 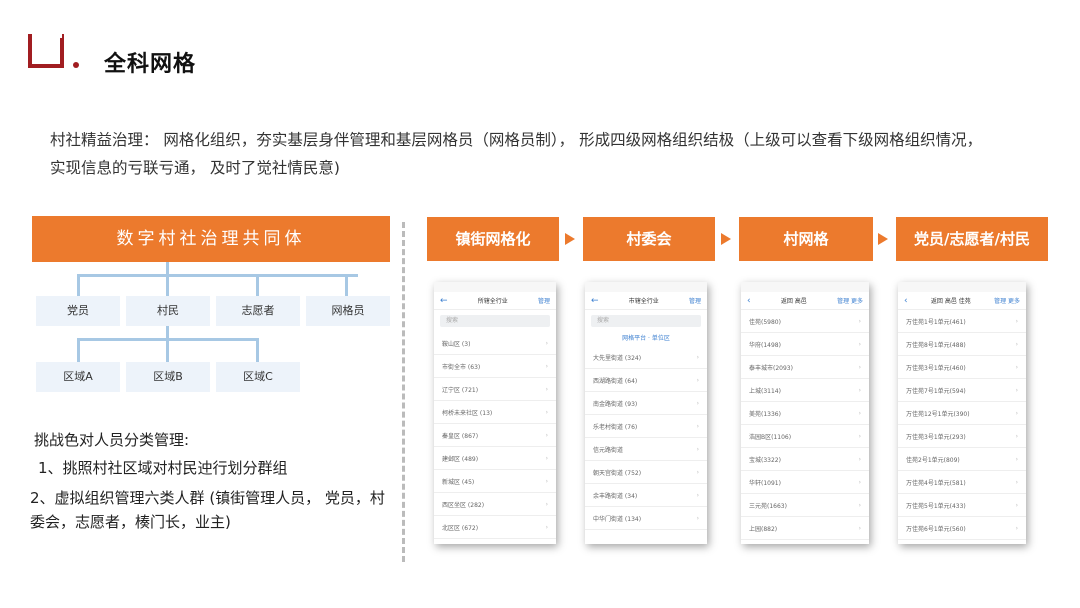 I want to click on node-villager: 村民, so click(x=168, y=311).